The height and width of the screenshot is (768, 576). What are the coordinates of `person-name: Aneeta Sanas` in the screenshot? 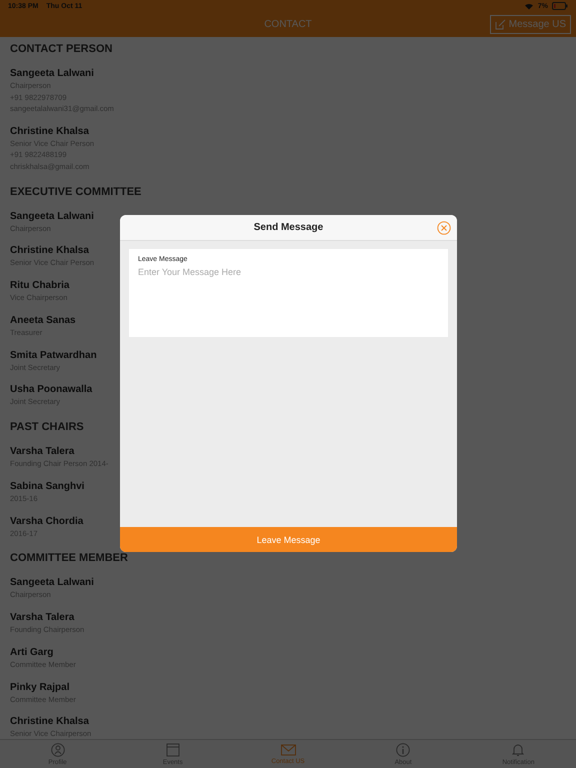 It's located at (43, 320).